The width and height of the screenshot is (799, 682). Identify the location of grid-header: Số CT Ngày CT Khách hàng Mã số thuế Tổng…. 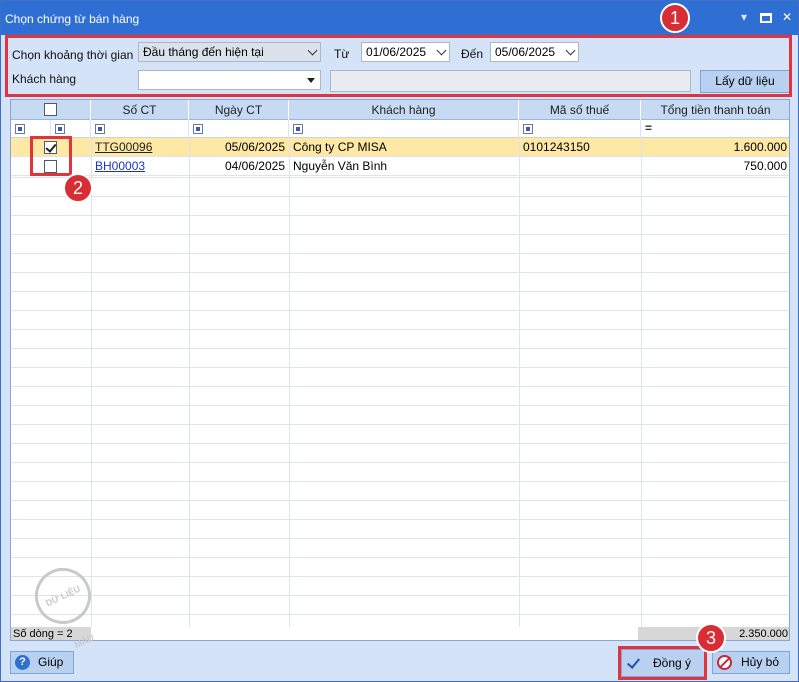
(400, 110).